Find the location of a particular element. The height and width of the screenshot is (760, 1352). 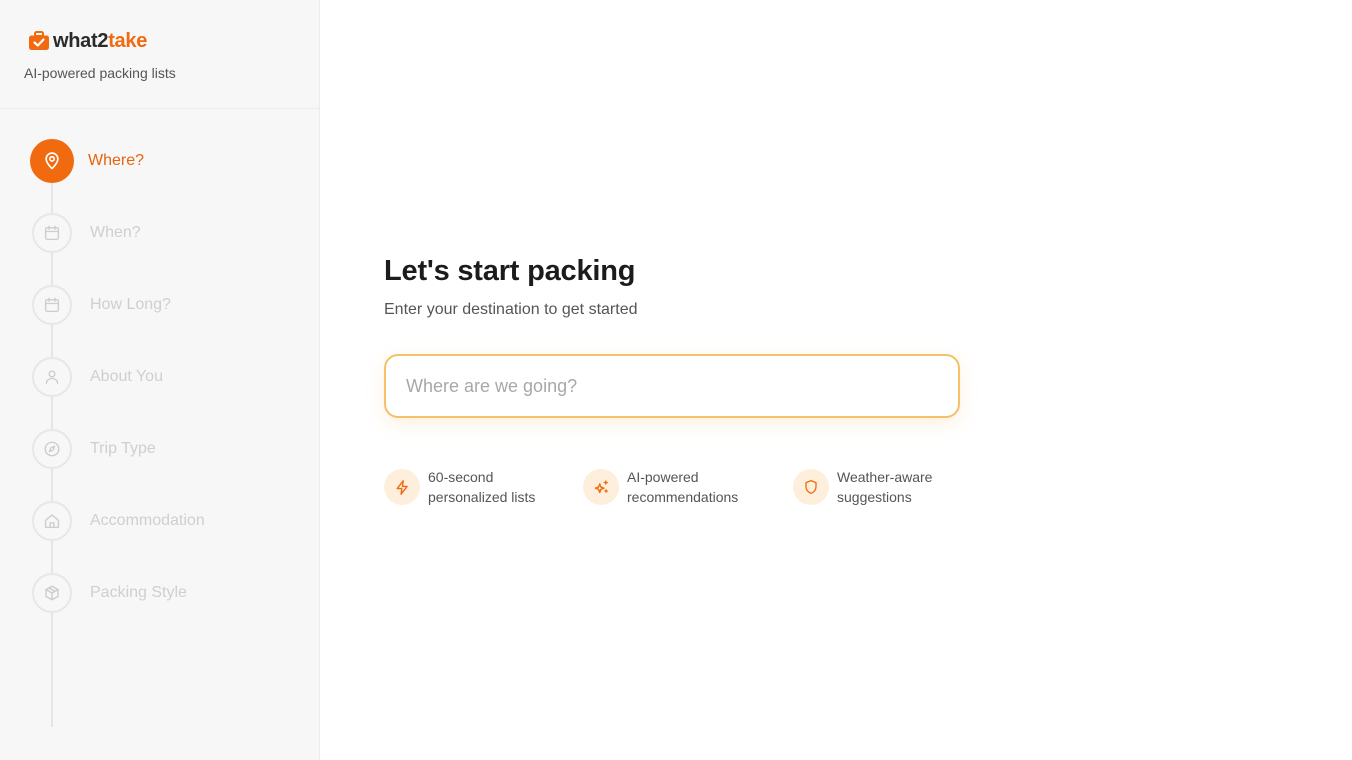

page-subtitle: Enter your destination to get started is located at coordinates (511, 309).